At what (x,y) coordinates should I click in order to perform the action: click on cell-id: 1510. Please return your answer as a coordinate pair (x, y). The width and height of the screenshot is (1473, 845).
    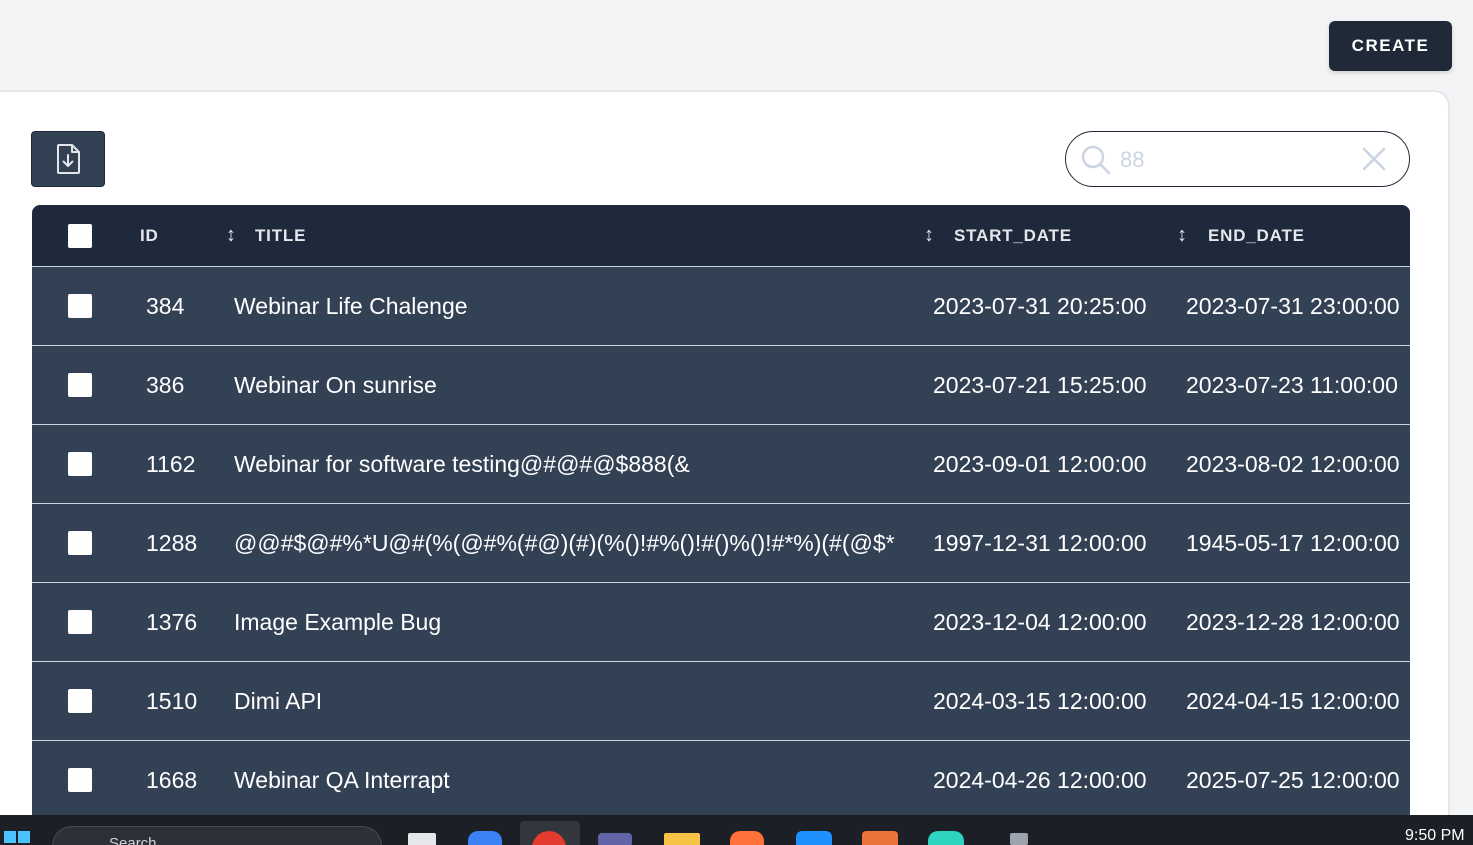
    Looking at the image, I should click on (172, 700).